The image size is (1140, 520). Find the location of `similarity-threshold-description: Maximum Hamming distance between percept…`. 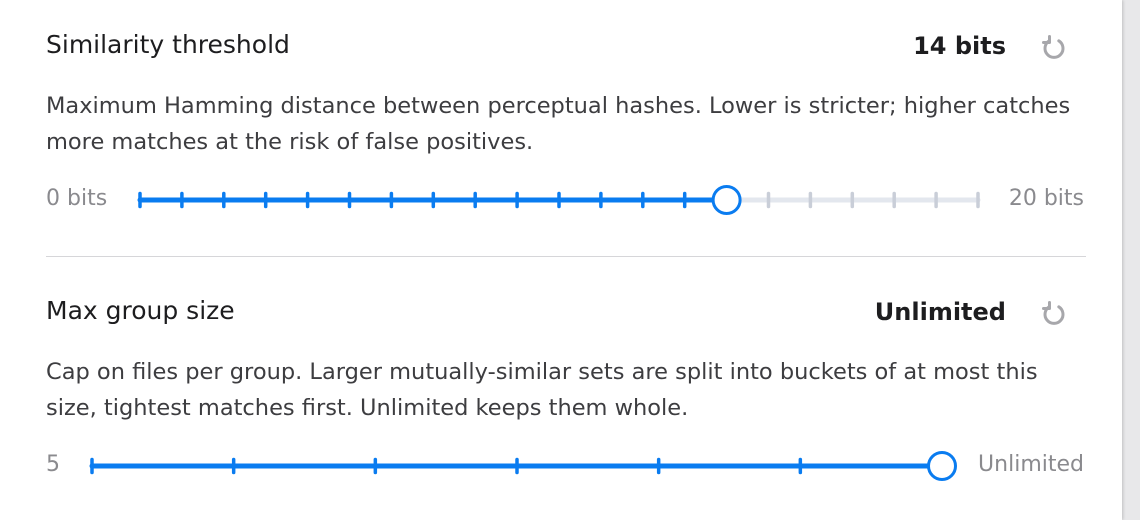

similarity-threshold-description: Maximum Hamming distance between percept… is located at coordinates (558, 124).